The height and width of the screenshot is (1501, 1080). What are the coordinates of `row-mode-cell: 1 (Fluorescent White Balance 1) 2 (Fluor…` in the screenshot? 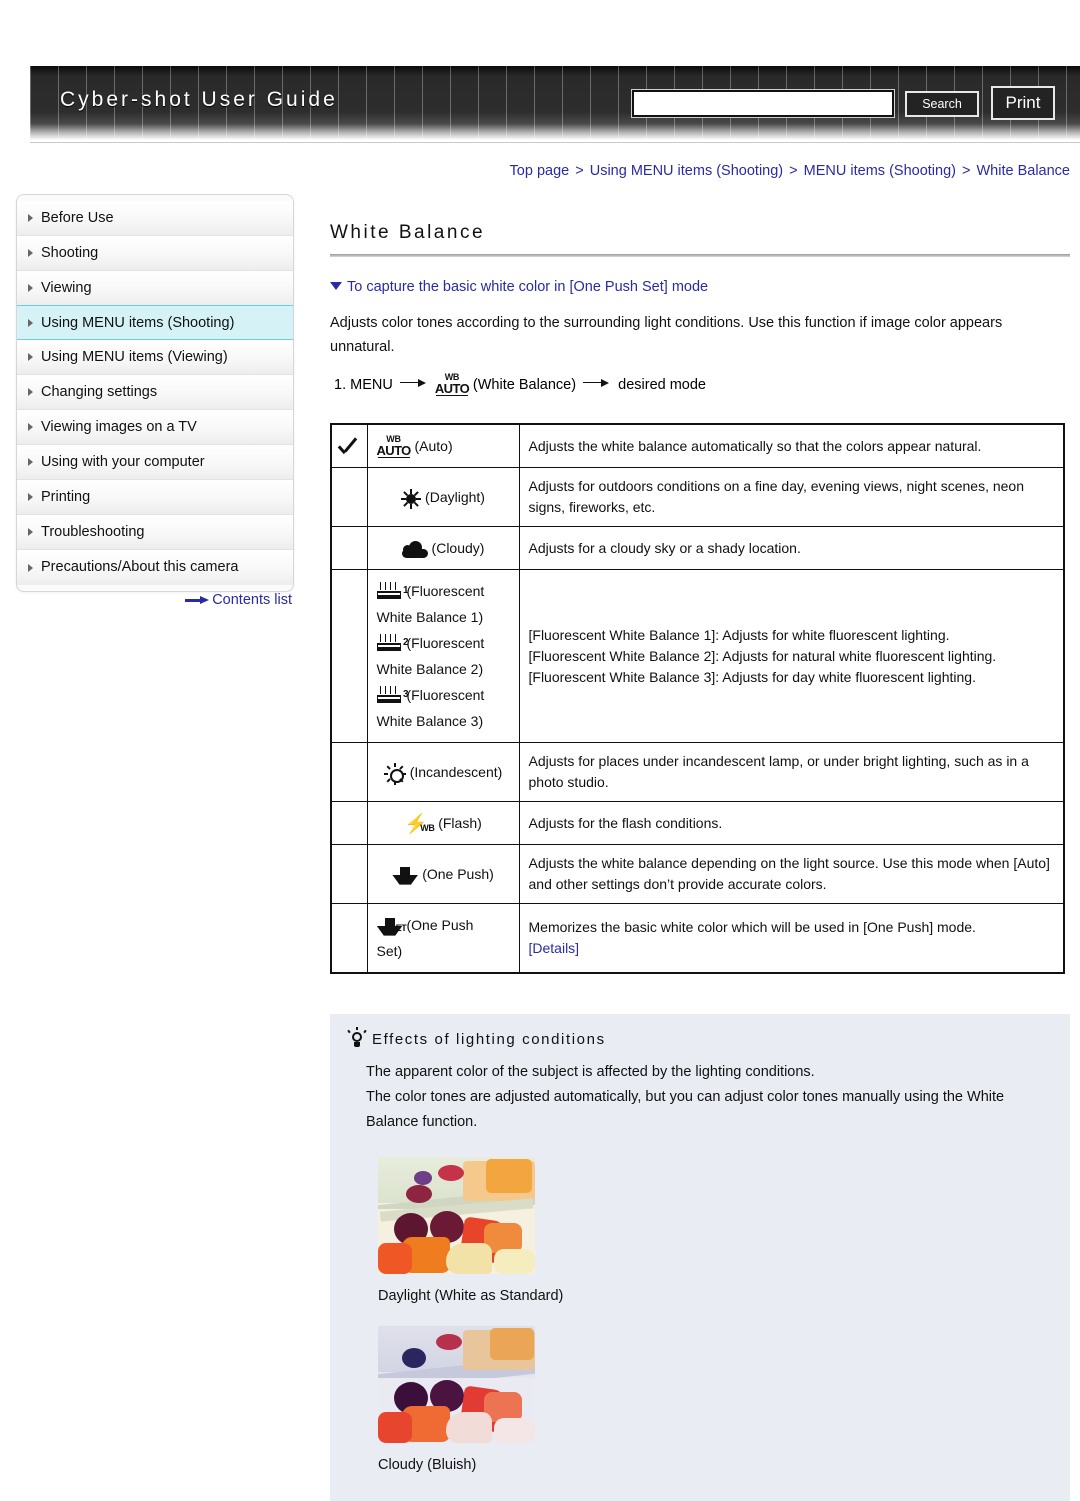 It's located at (443, 656).